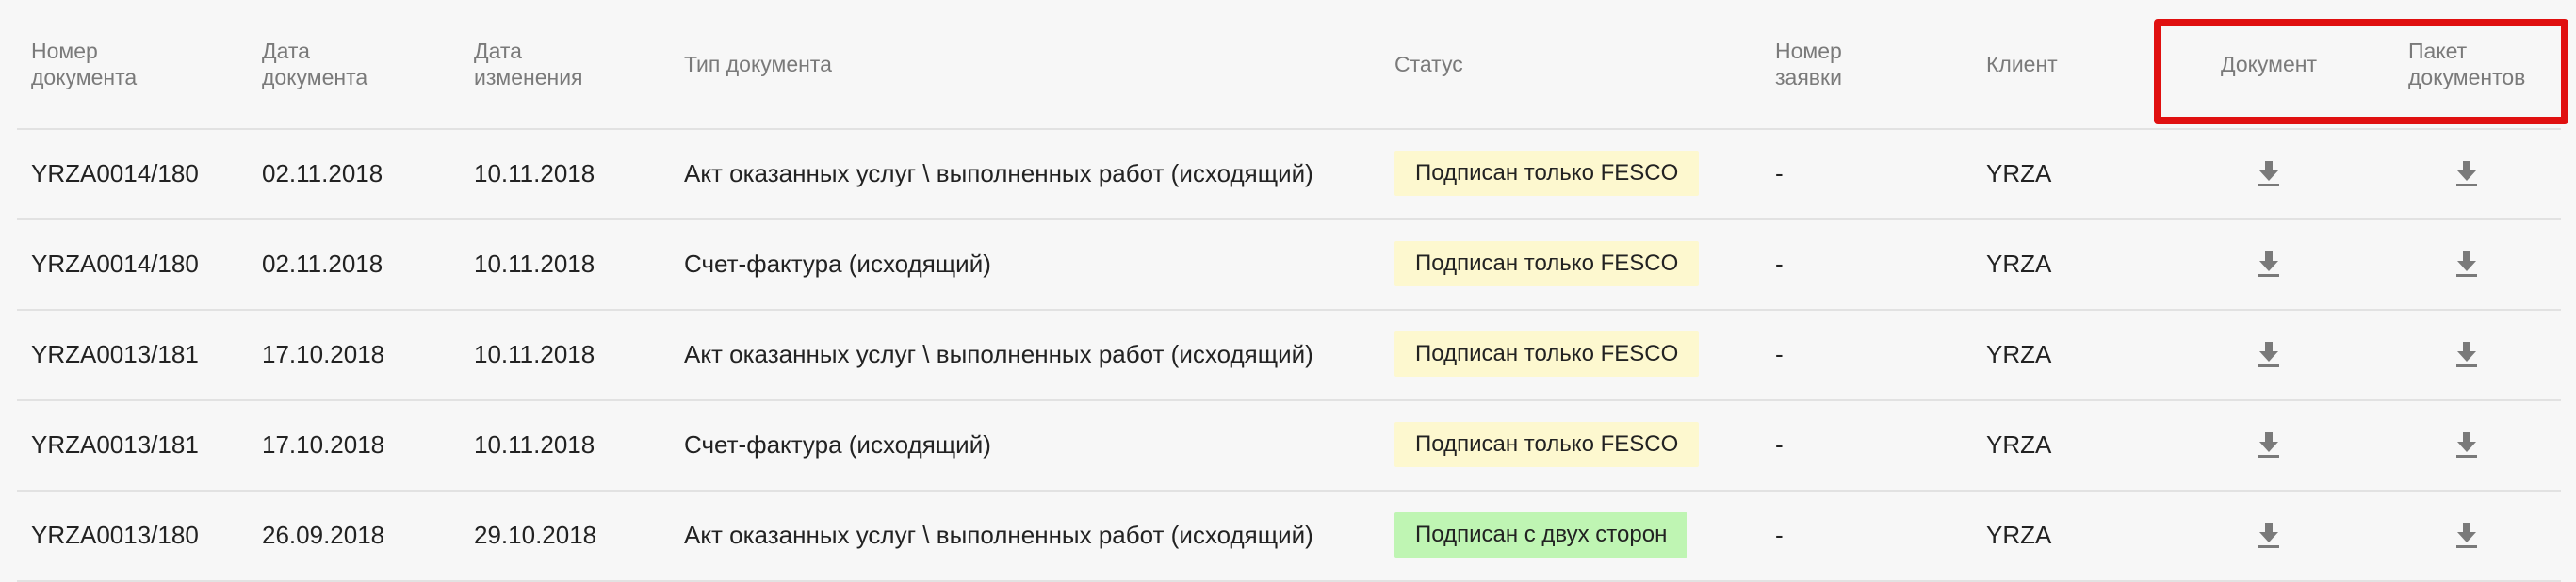  I want to click on column-header-status: Статус, so click(1592, 64).